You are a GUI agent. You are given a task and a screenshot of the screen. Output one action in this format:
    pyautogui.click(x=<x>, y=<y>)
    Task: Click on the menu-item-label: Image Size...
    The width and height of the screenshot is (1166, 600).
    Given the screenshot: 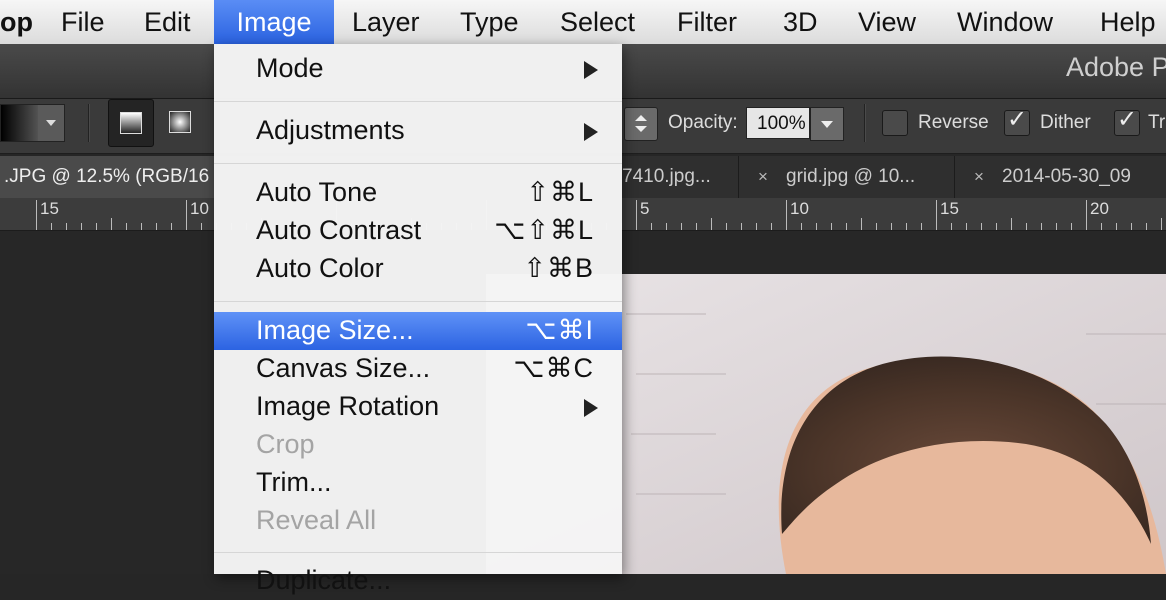 What is the action you would take?
    pyautogui.click(x=335, y=330)
    